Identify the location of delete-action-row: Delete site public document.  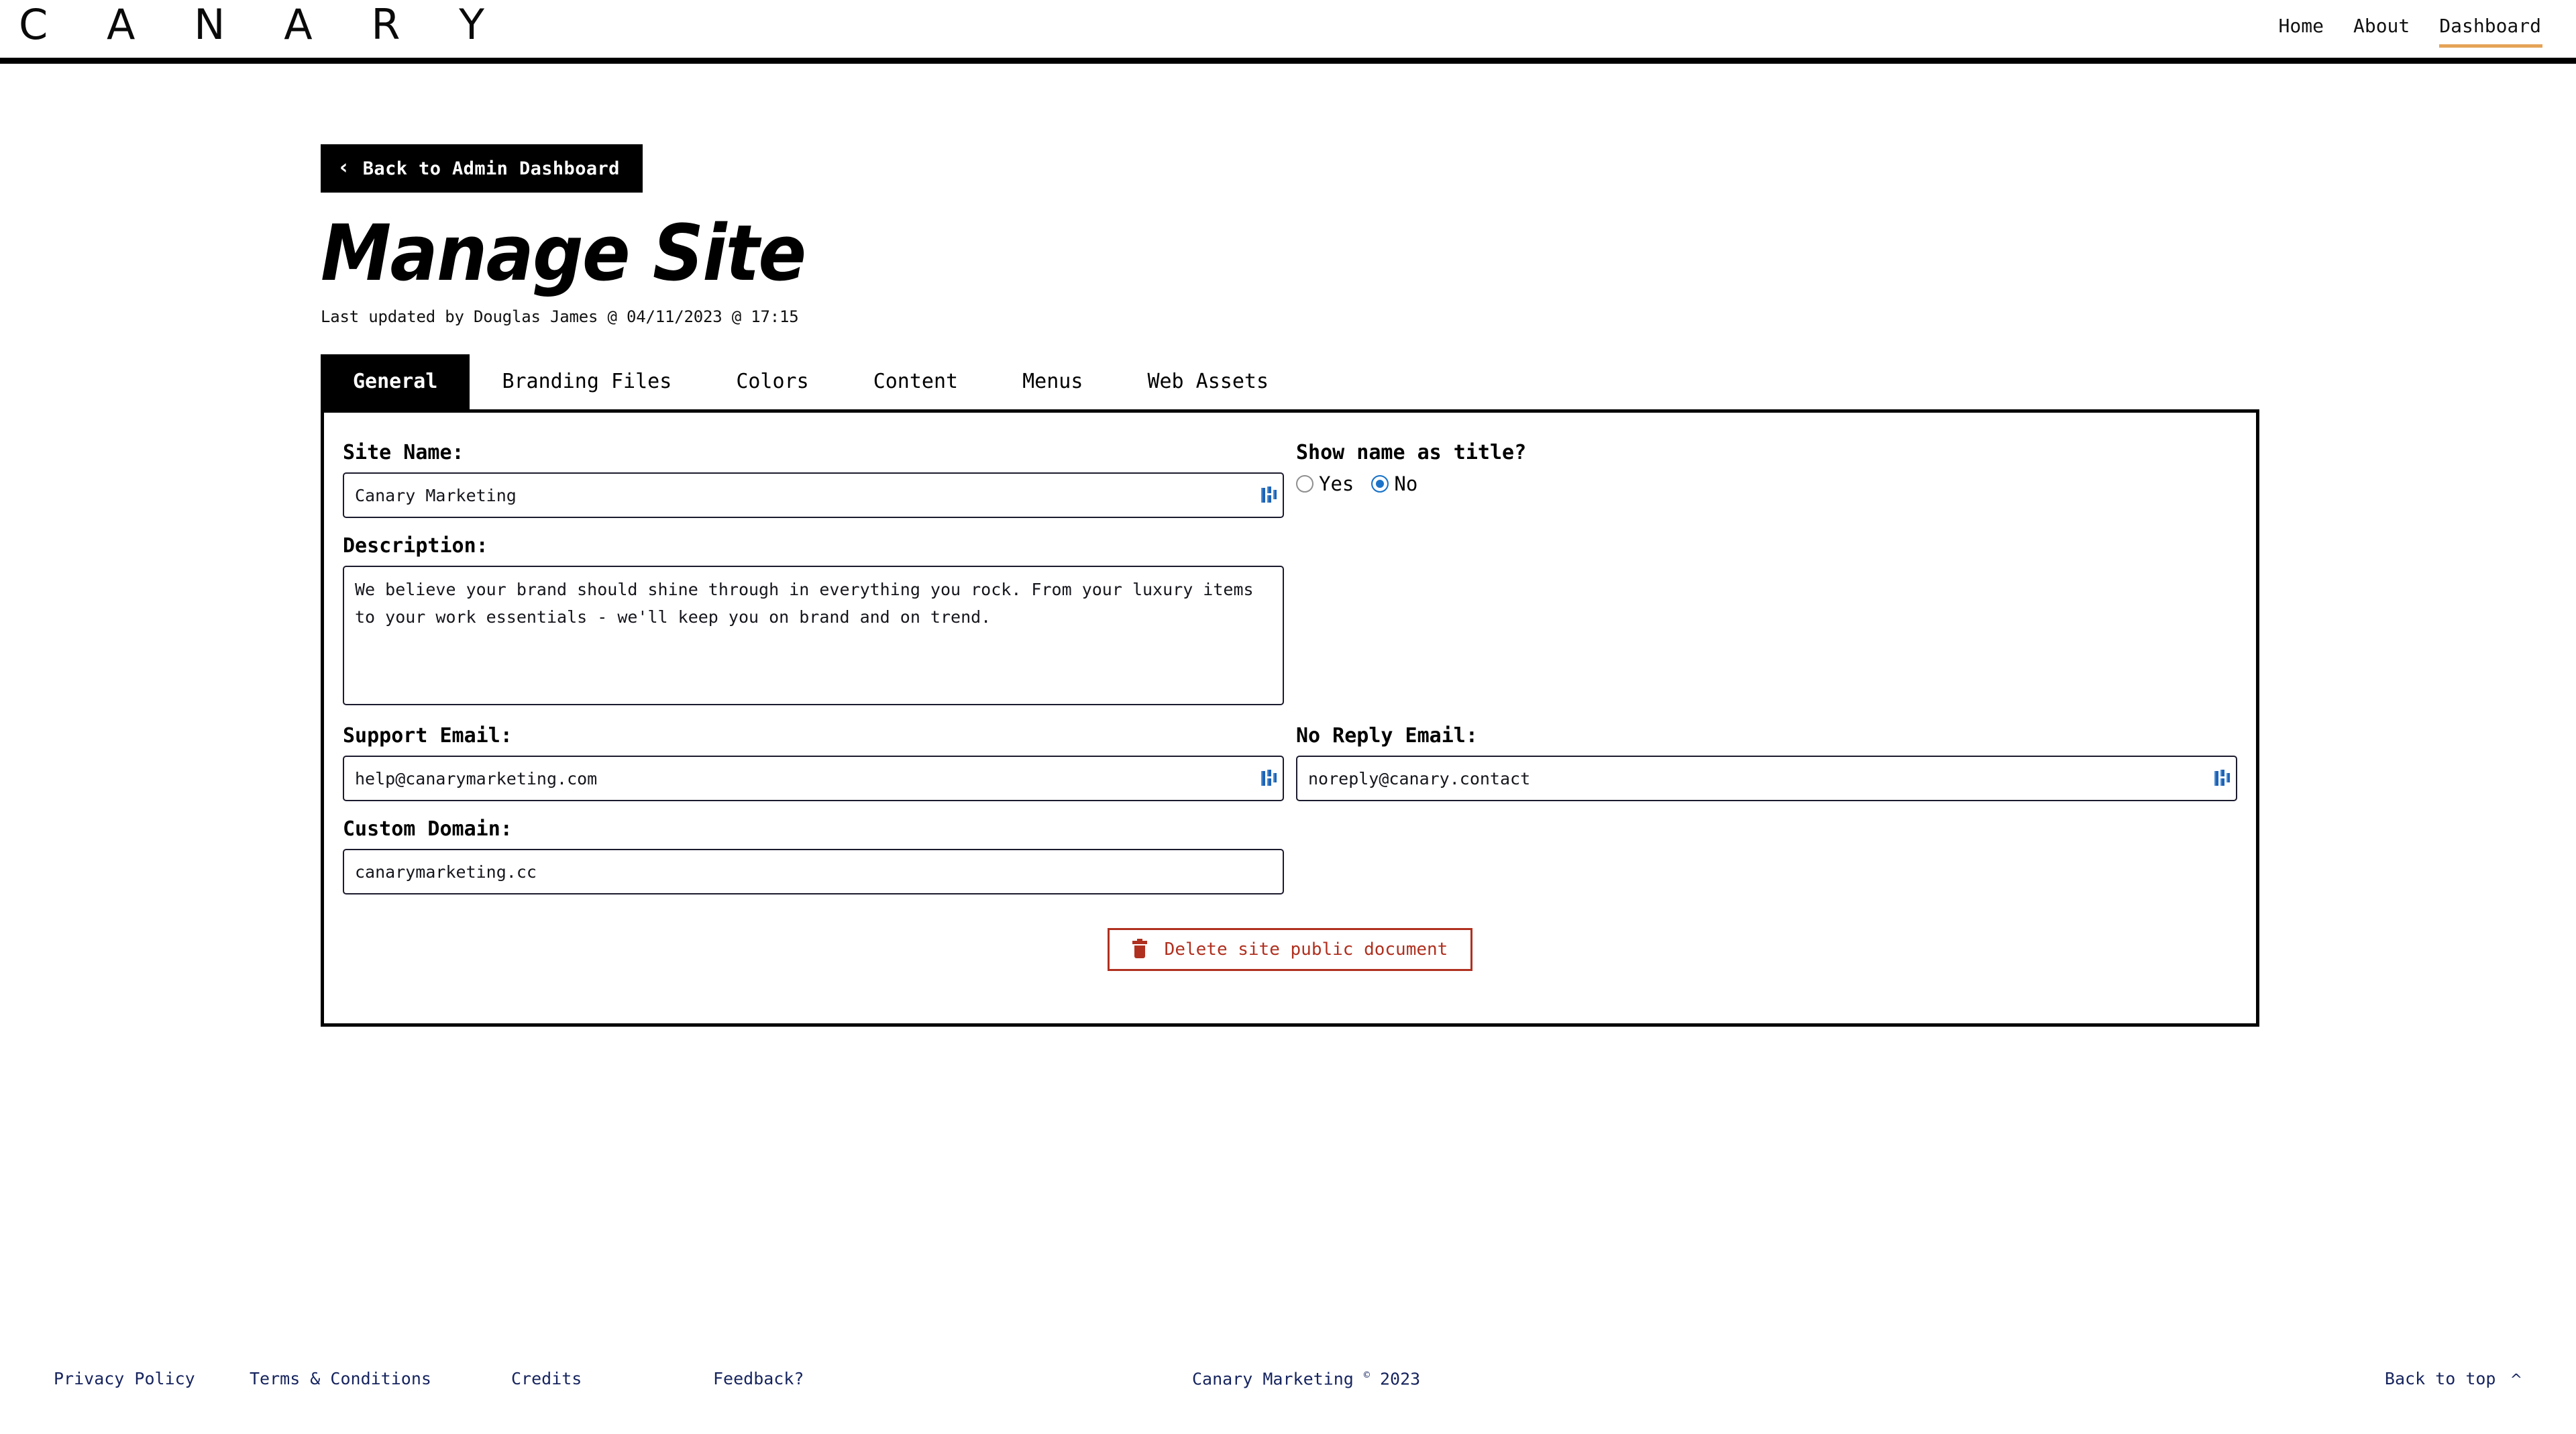
(1290, 949).